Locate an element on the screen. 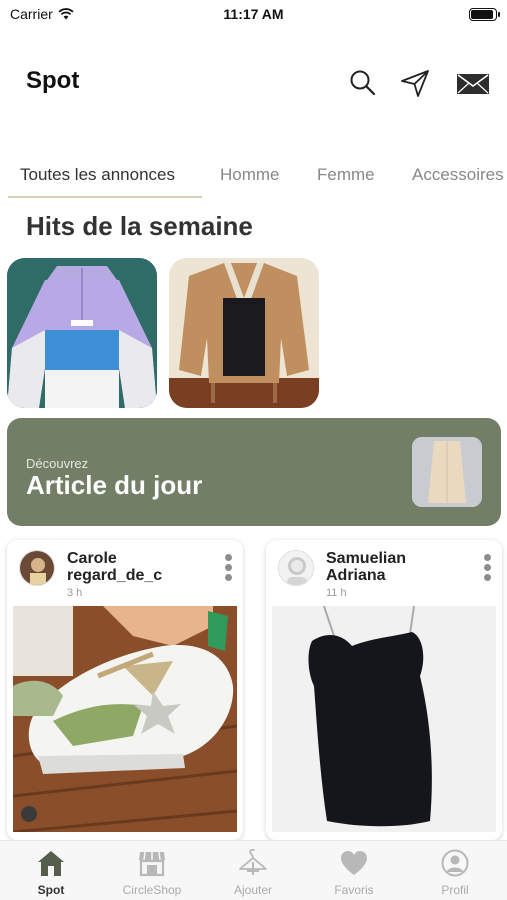 The height and width of the screenshot is (900, 507). nav-item-ajouter: Ajouter is located at coordinates (253, 873).